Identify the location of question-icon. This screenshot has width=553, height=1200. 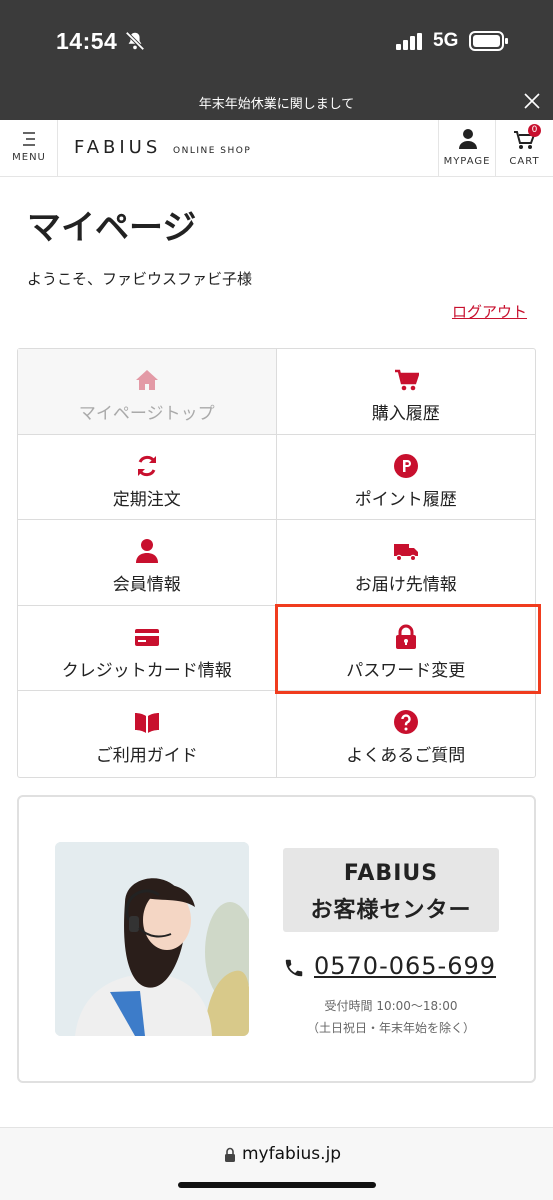
(405, 722).